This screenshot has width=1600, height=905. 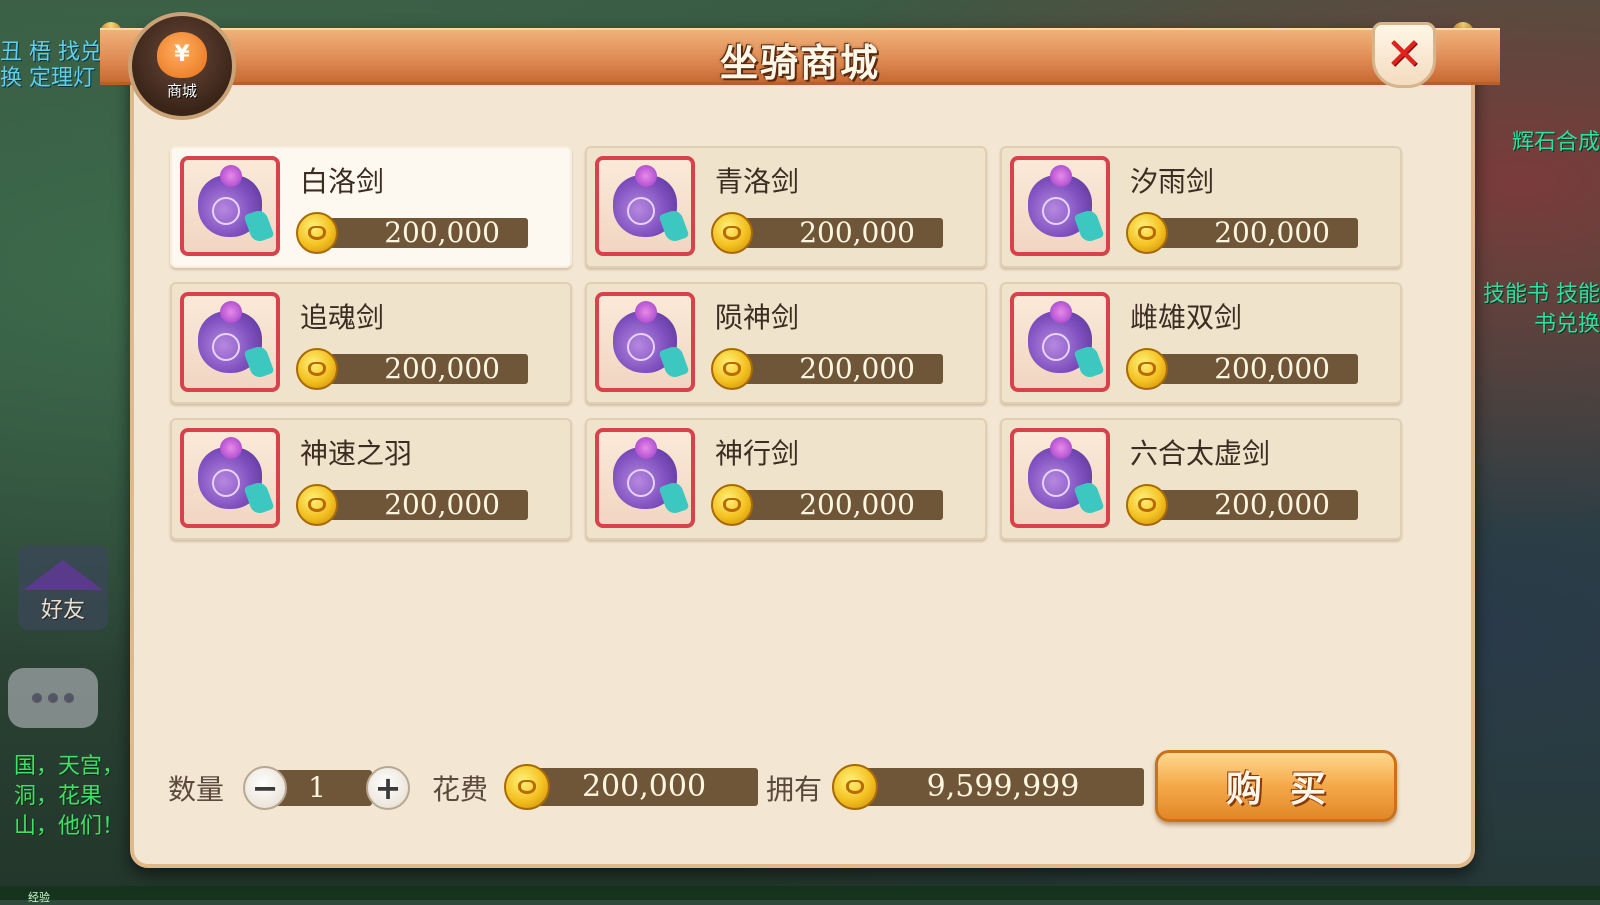 What do you see at coordinates (1201, 343) in the screenshot?
I see `item-card: 雌雄双剑 200,000` at bounding box center [1201, 343].